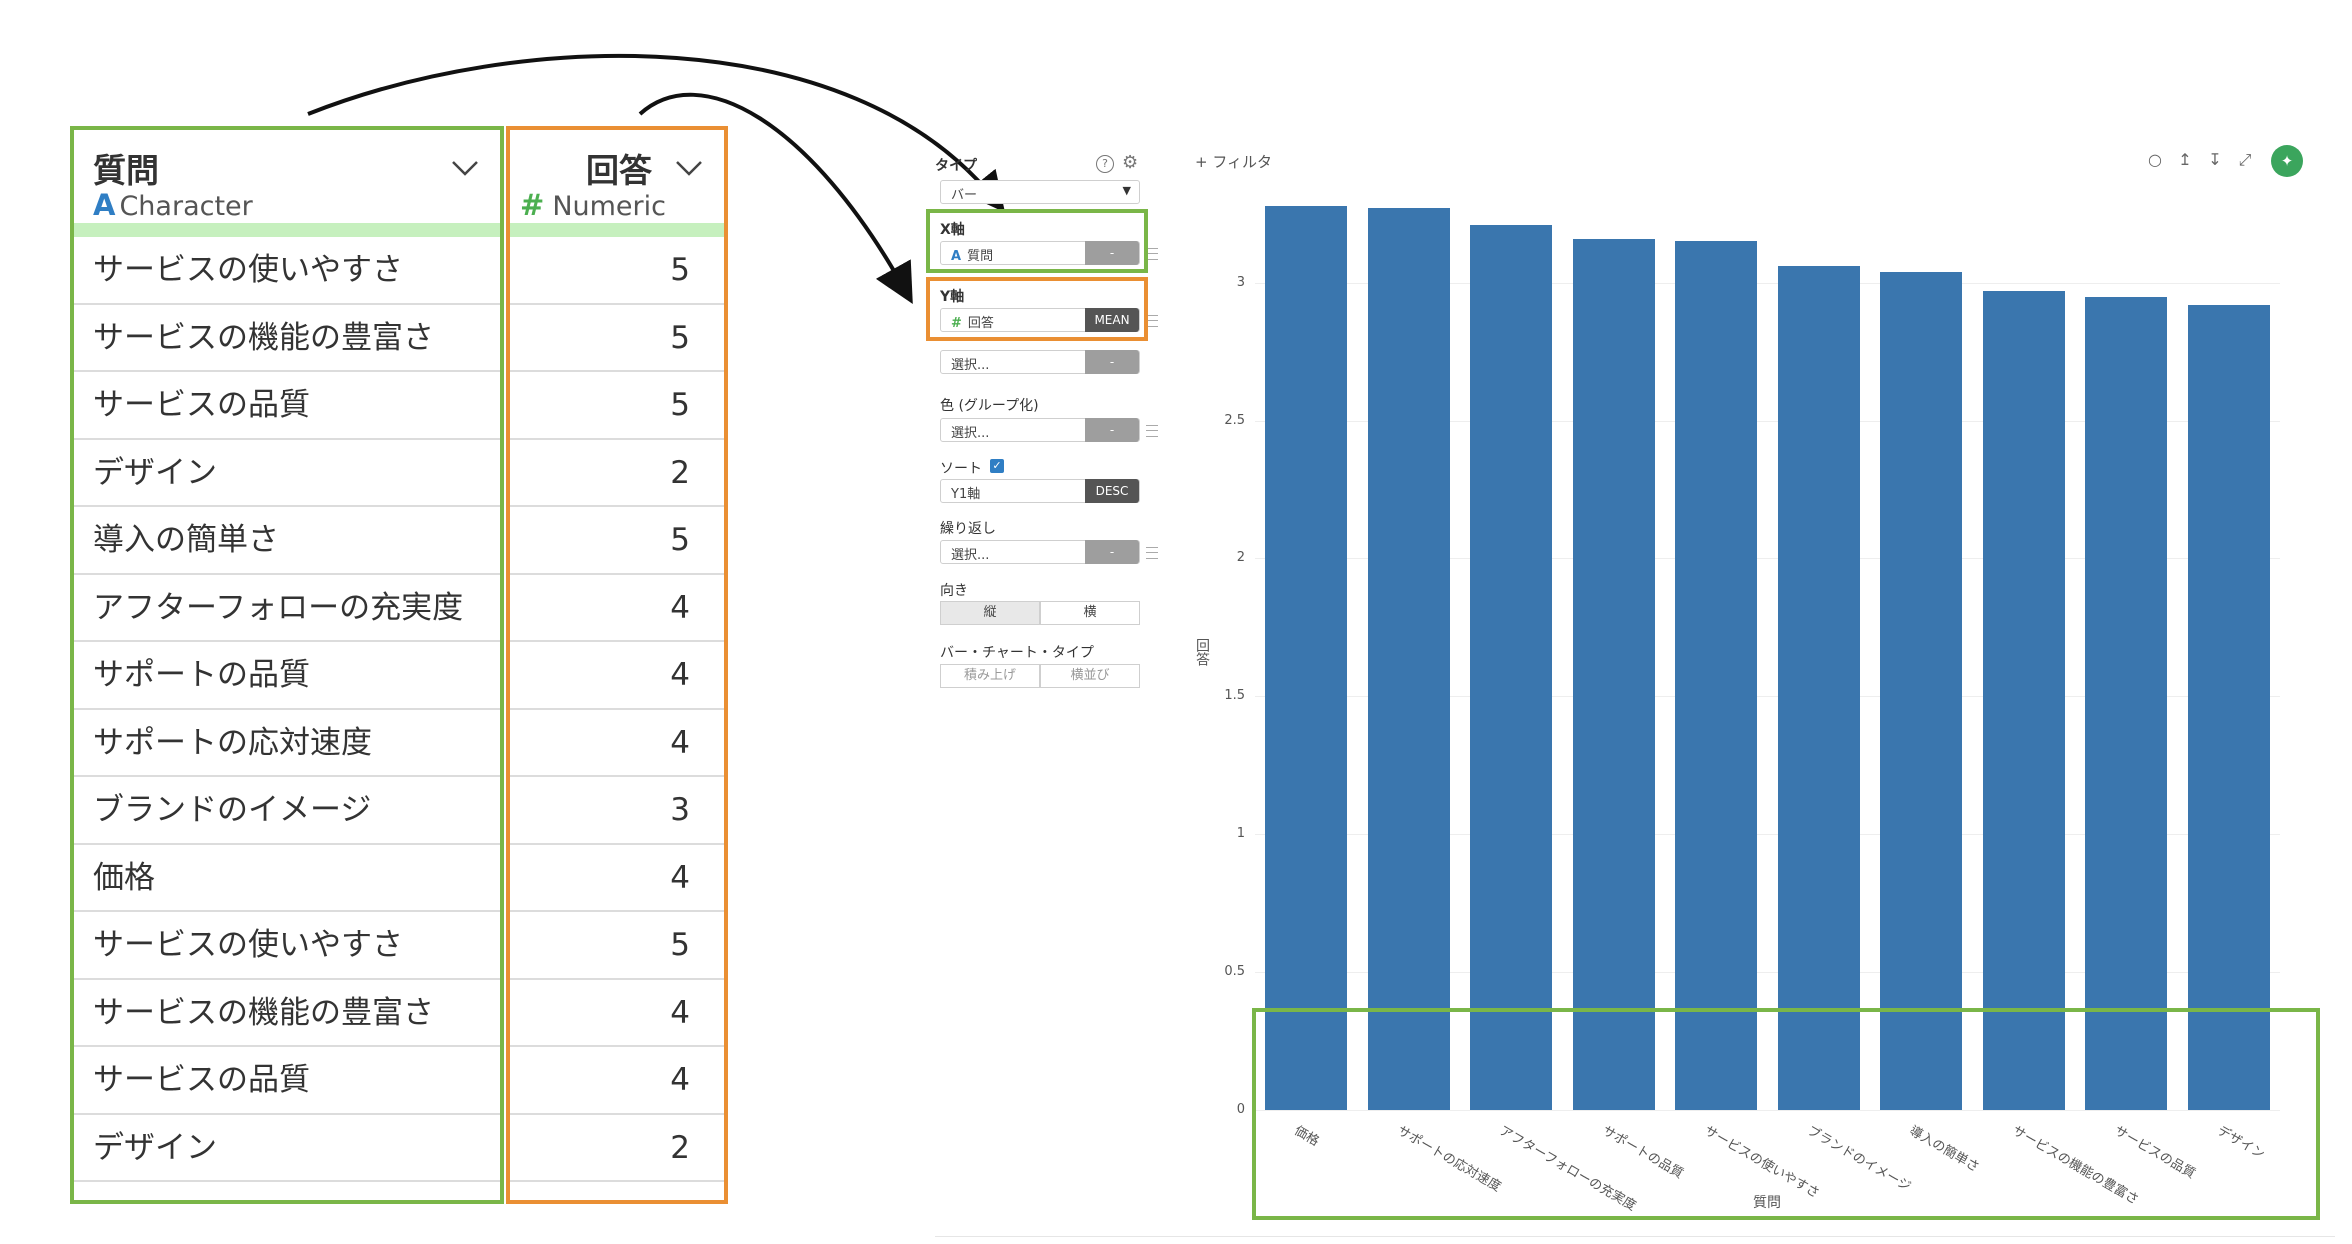  What do you see at coordinates (1112, 491) in the screenshot?
I see `sort-order-button: DESC` at bounding box center [1112, 491].